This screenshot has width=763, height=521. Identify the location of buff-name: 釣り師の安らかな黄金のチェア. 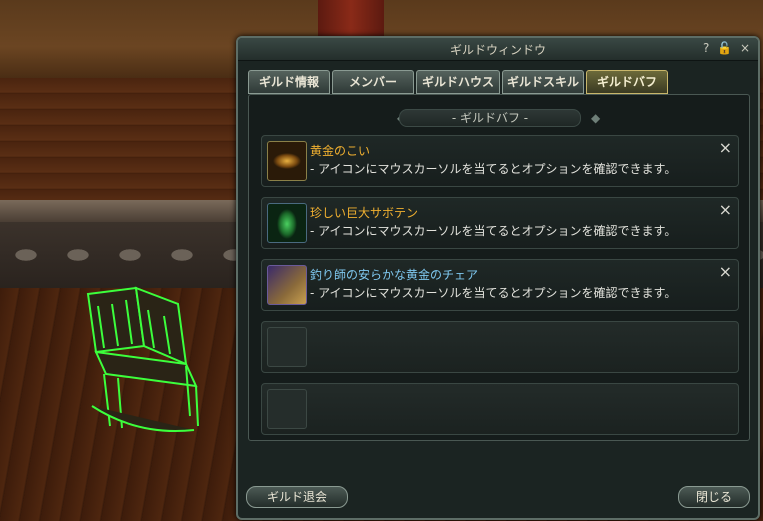
(394, 275).